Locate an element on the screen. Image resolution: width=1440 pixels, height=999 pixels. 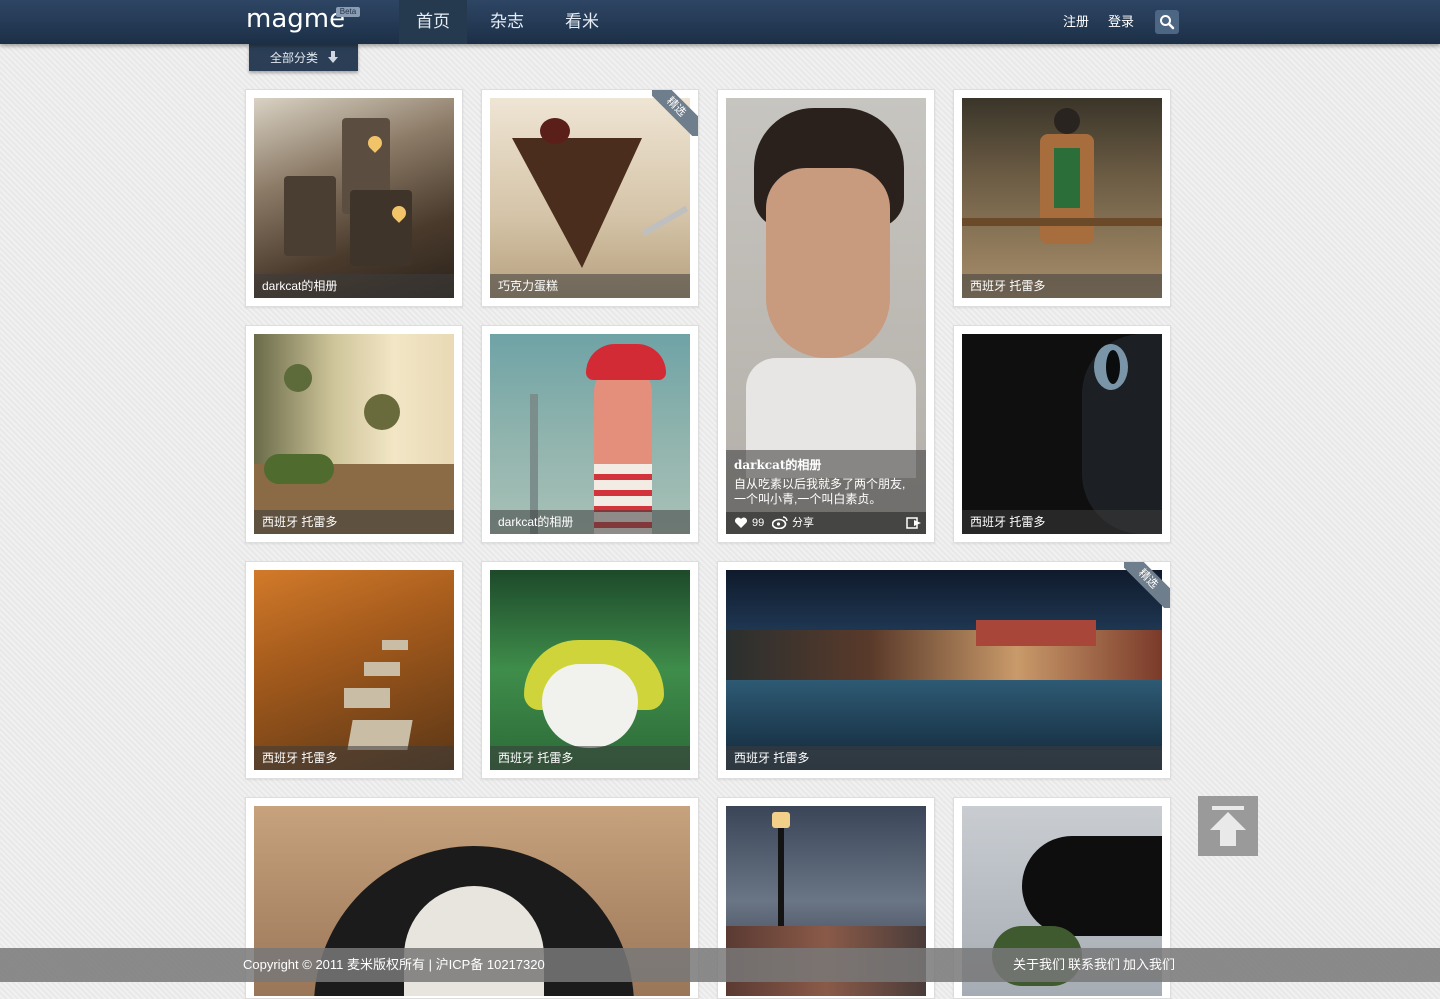
photo-sunroom: 西班牙 托雷多 is located at coordinates (354, 434).